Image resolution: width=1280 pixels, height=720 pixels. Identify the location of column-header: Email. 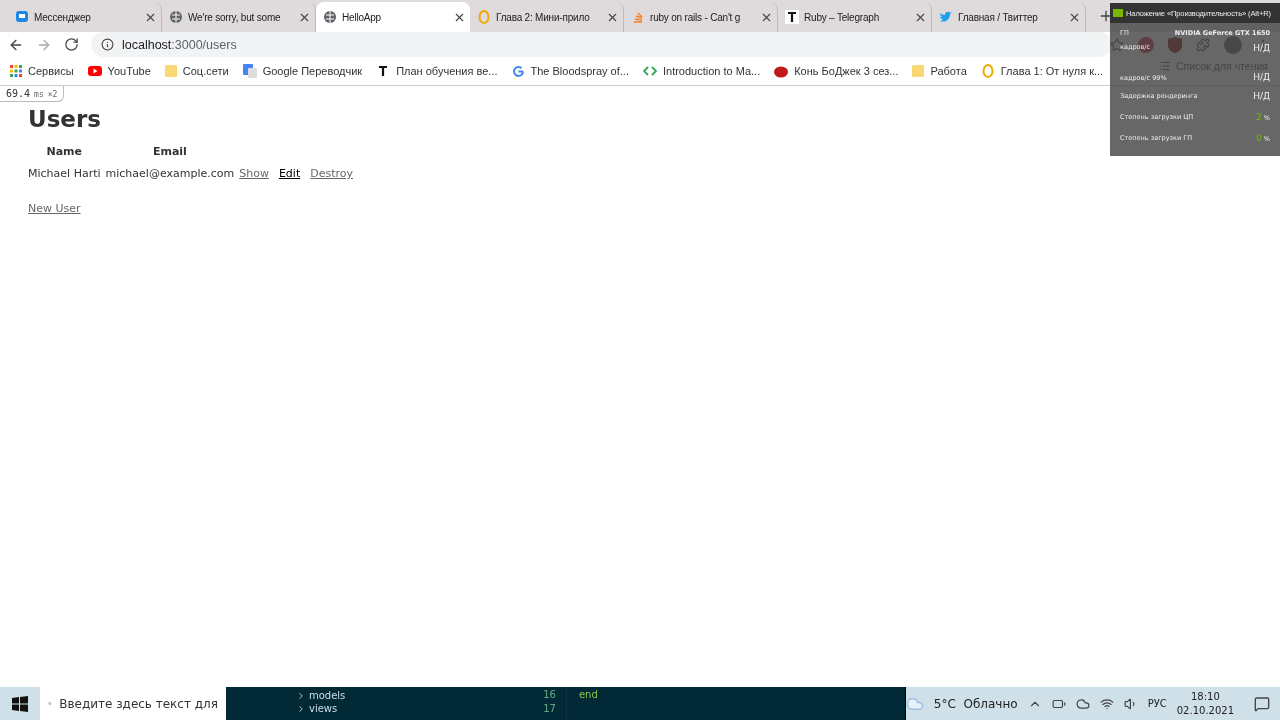
(169, 152).